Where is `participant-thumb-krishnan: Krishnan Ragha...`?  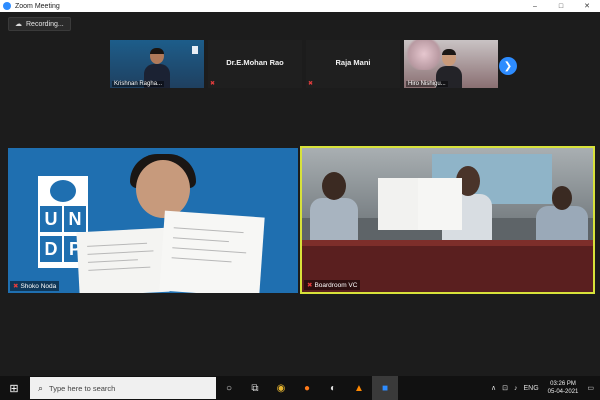
participant-thumb-krishnan: Krishnan Ragha... is located at coordinates (157, 64).